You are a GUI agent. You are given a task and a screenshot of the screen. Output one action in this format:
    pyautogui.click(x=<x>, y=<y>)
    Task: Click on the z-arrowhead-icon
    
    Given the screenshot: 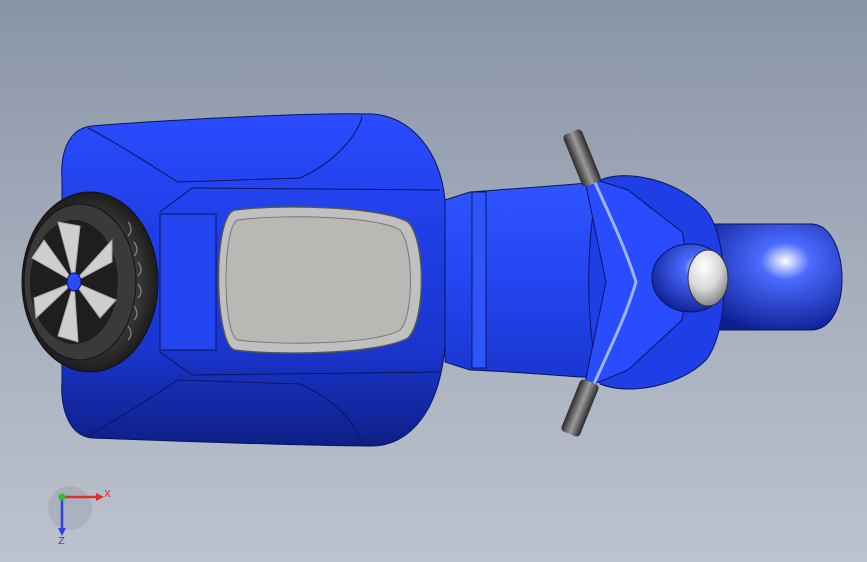 What is the action you would take?
    pyautogui.click(x=62, y=532)
    